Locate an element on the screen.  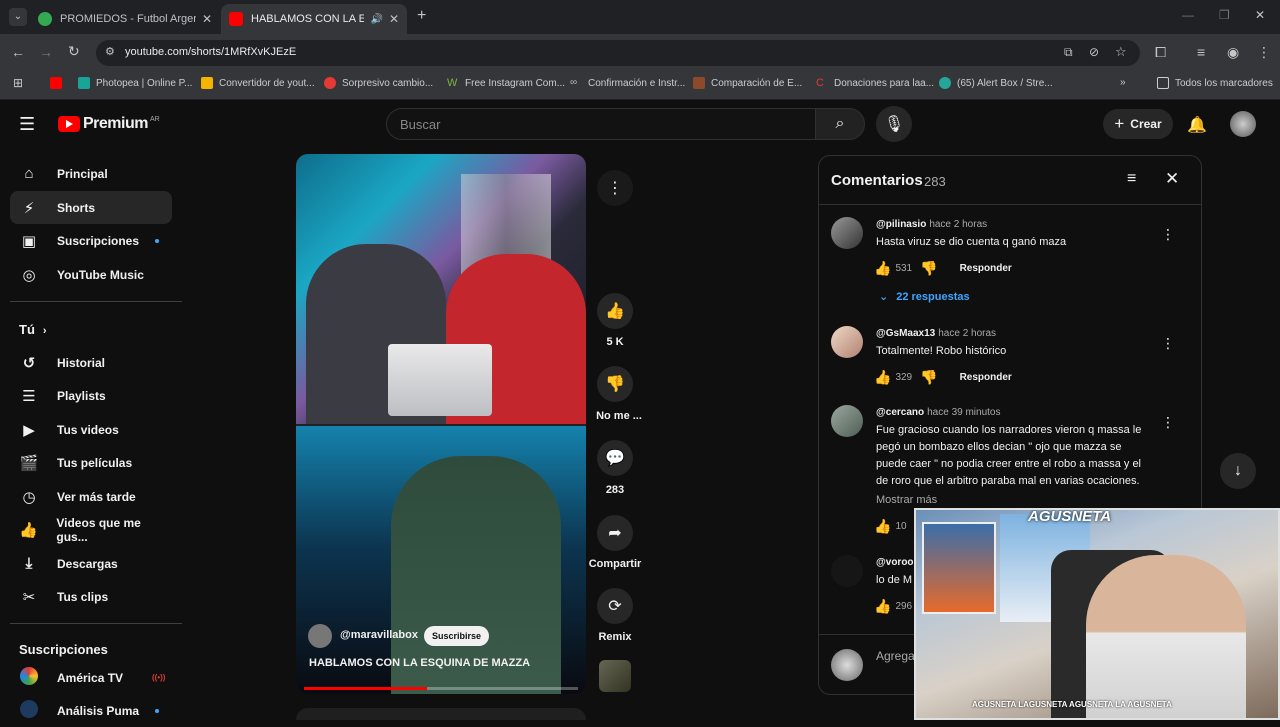
close-window-icon: ✕ is located at coordinates (1260, 15).